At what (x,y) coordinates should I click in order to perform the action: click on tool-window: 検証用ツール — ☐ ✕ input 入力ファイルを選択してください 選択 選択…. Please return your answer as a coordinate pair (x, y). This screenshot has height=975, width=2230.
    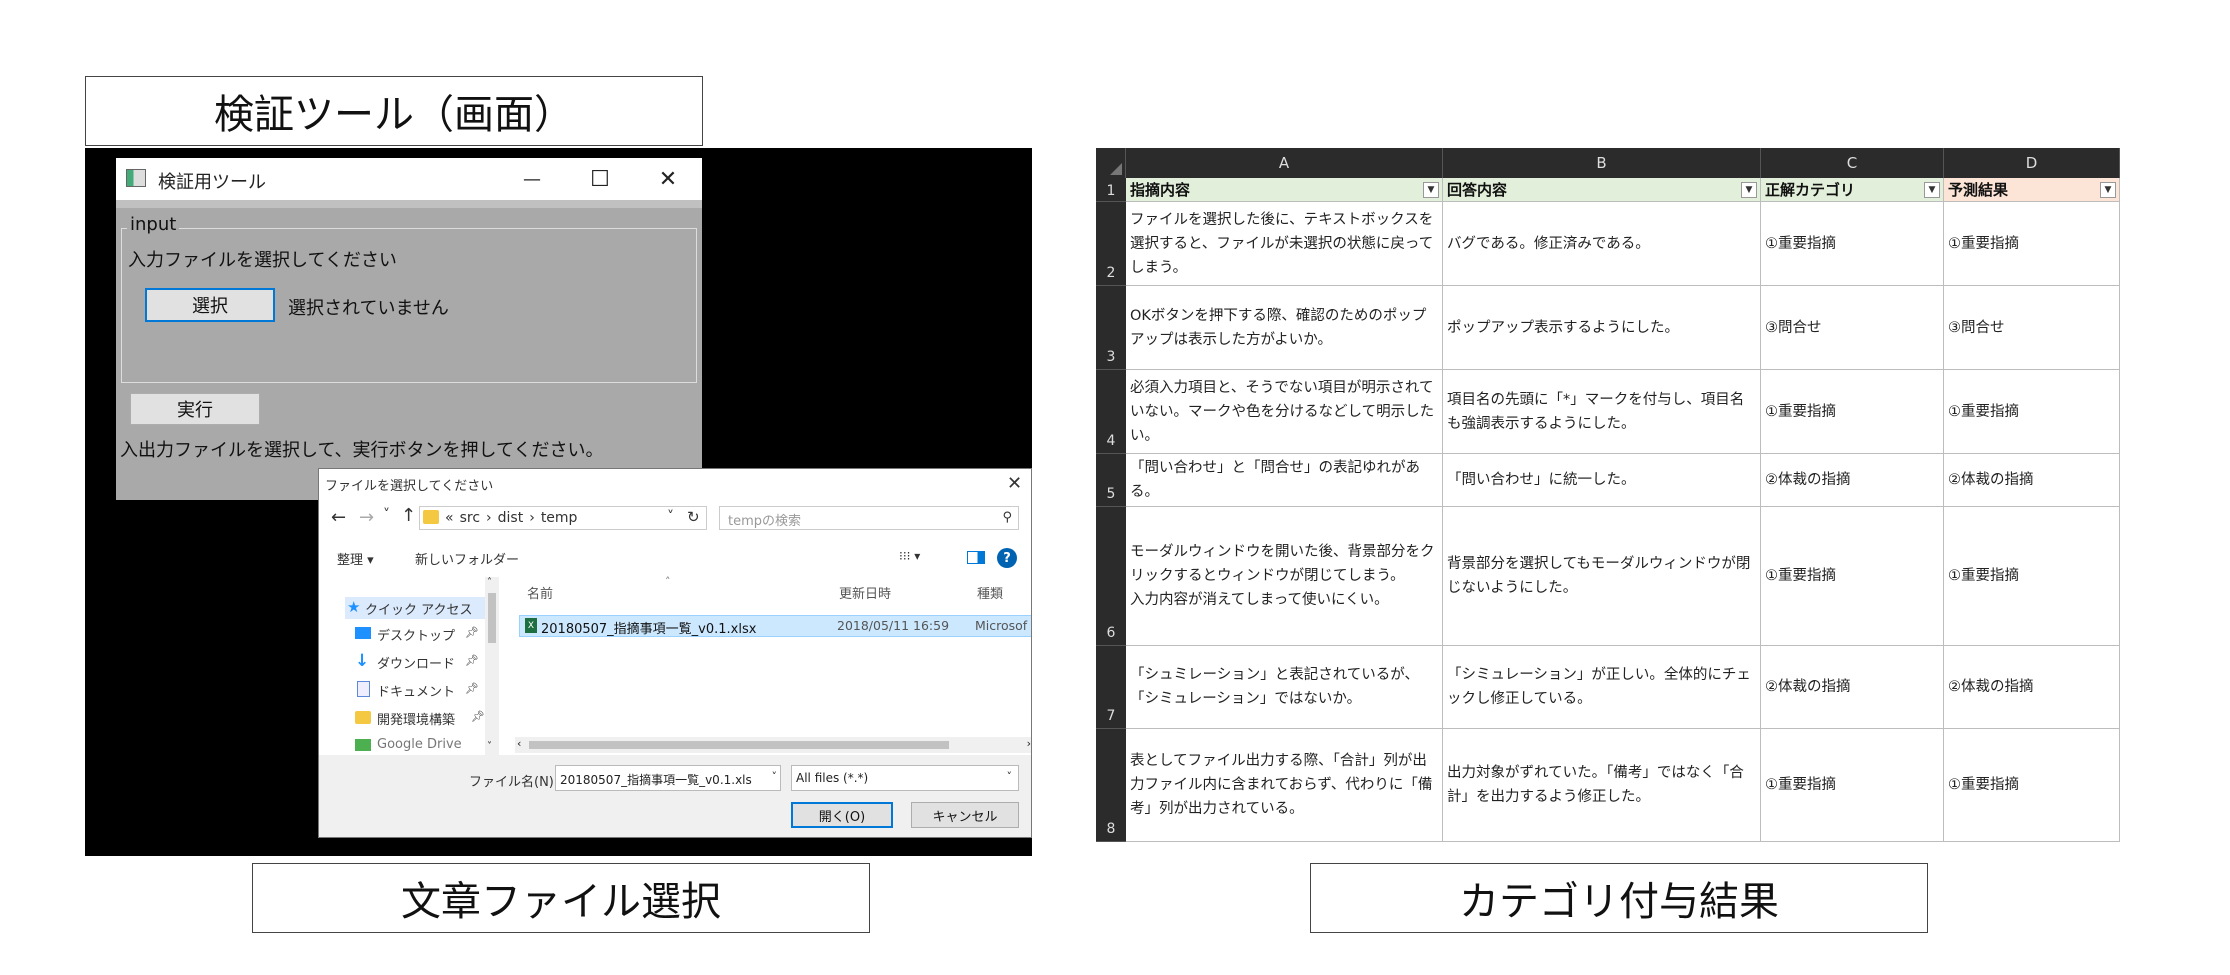
    Looking at the image, I should click on (409, 329).